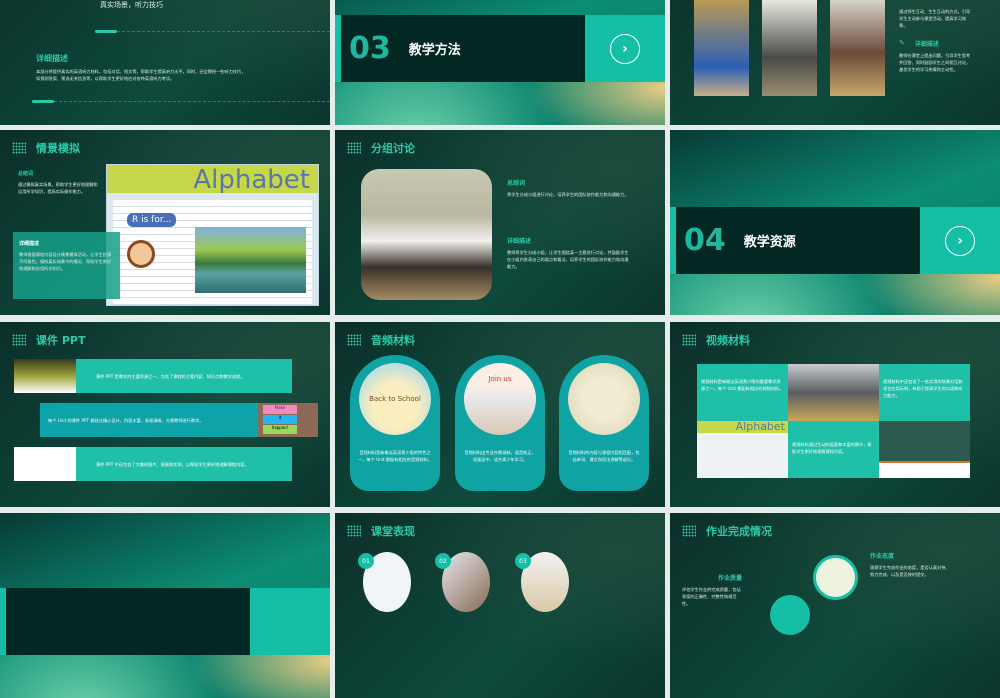  Describe the element at coordinates (393, 148) in the screenshot. I see `slide-title: 分组讨论` at that location.